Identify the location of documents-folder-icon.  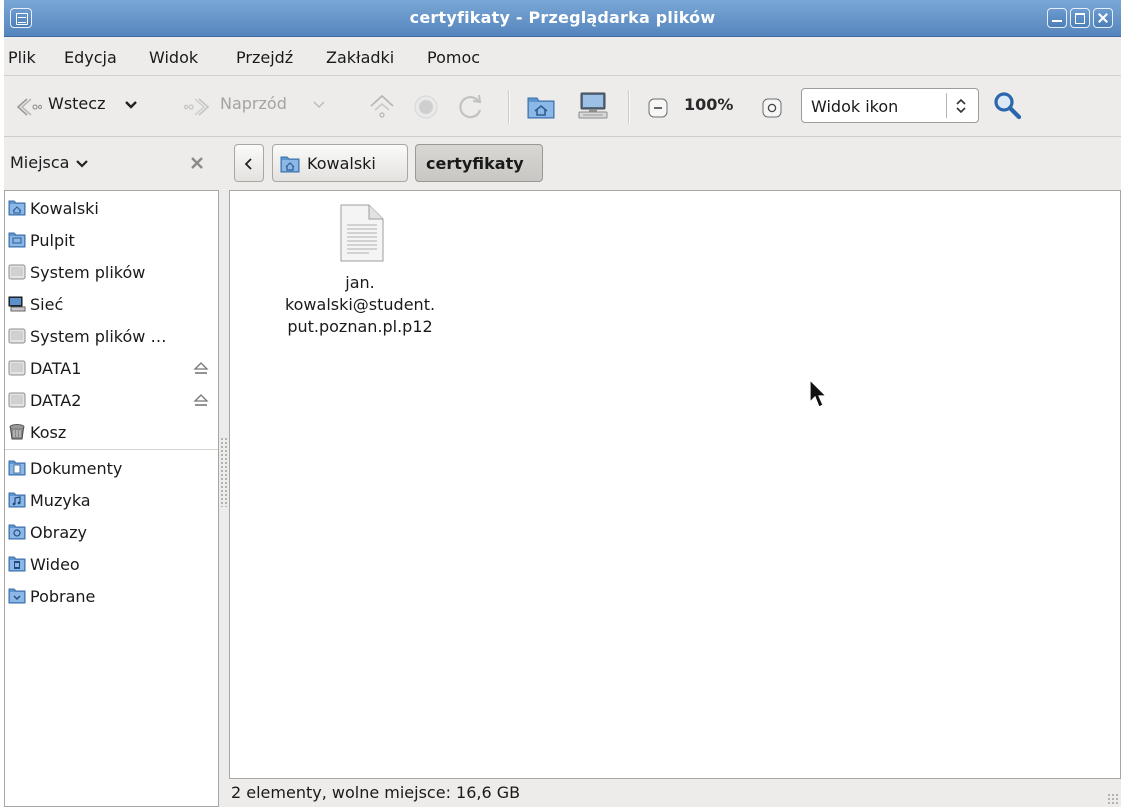
(17, 468).